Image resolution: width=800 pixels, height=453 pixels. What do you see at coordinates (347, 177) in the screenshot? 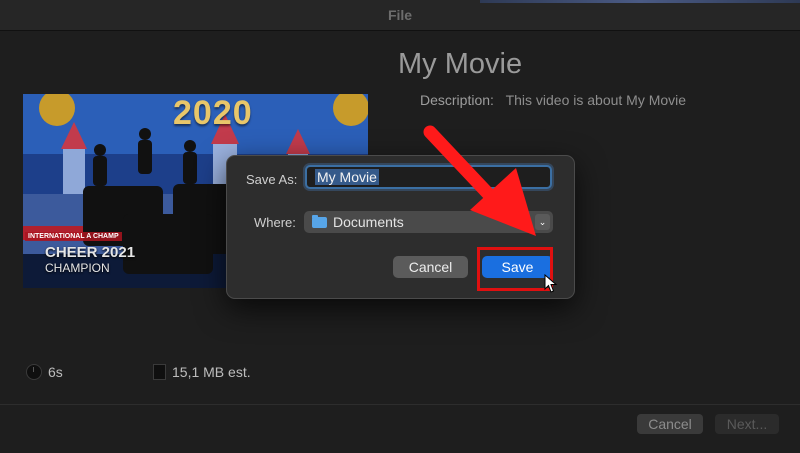
I see `save-as-input-value: My Movie` at bounding box center [347, 177].